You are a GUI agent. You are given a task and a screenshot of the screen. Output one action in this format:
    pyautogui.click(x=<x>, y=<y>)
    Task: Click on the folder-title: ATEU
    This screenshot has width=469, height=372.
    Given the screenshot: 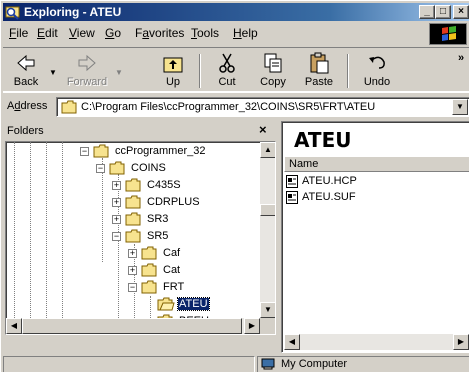 What is the action you would take?
    pyautogui.click(x=323, y=140)
    